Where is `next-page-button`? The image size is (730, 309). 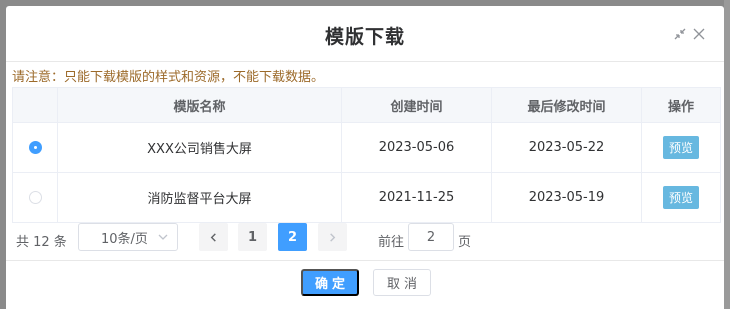 next-page-button is located at coordinates (332, 237).